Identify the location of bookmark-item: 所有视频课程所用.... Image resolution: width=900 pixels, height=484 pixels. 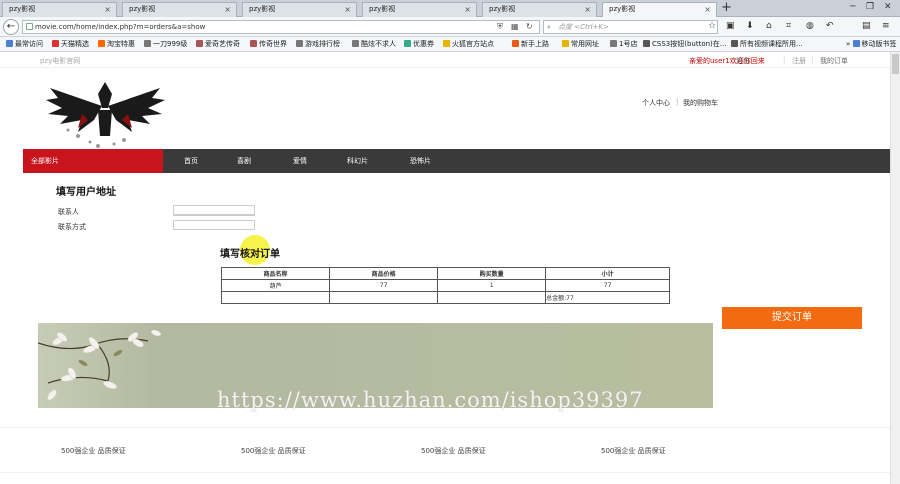
(767, 44).